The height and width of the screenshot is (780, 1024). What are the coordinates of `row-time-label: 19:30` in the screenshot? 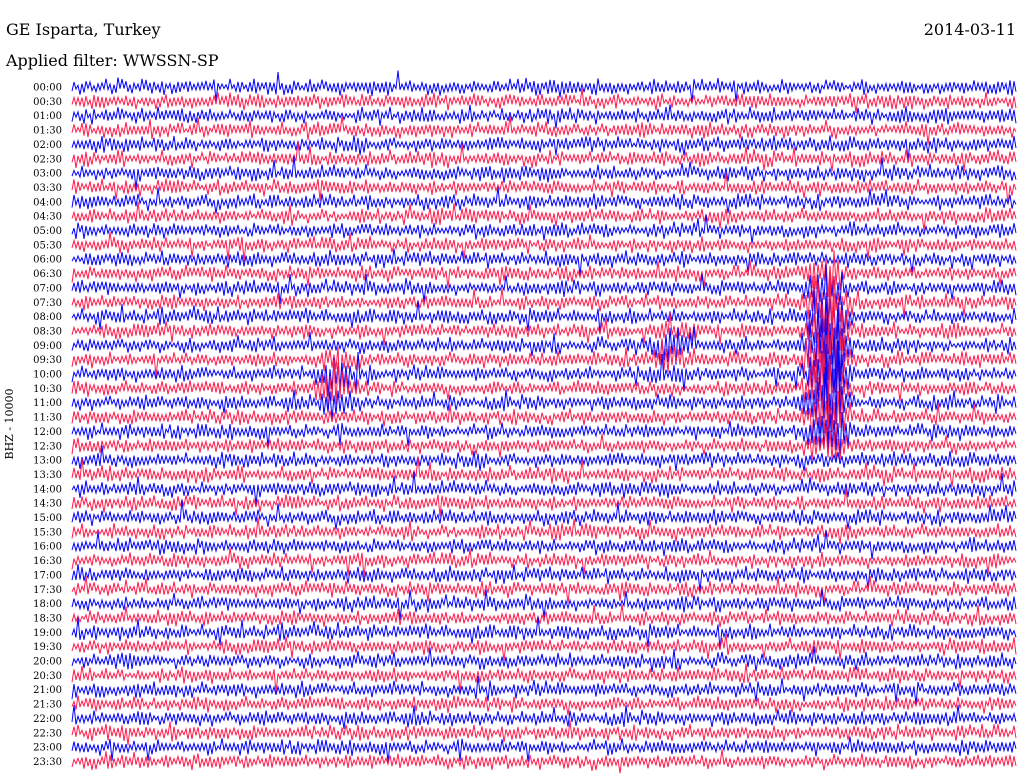 It's located at (47, 647).